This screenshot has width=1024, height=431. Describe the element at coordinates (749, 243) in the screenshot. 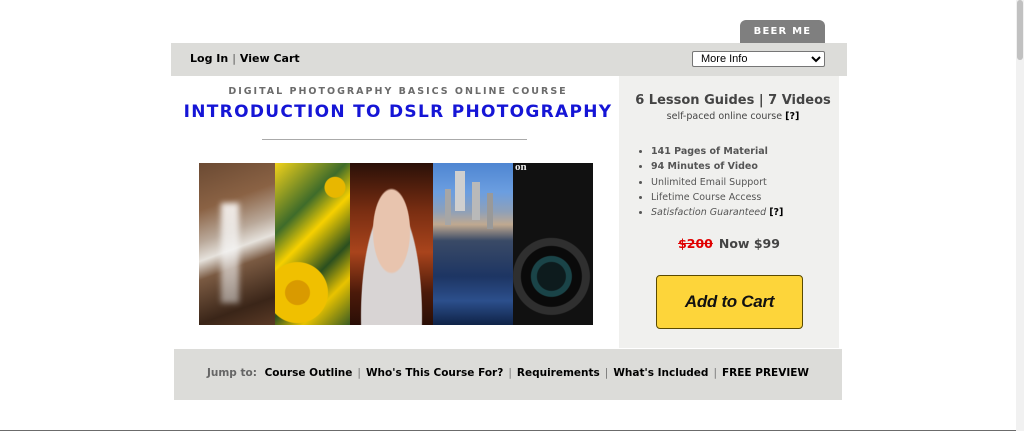

I see `new-price: Now $99` at that location.